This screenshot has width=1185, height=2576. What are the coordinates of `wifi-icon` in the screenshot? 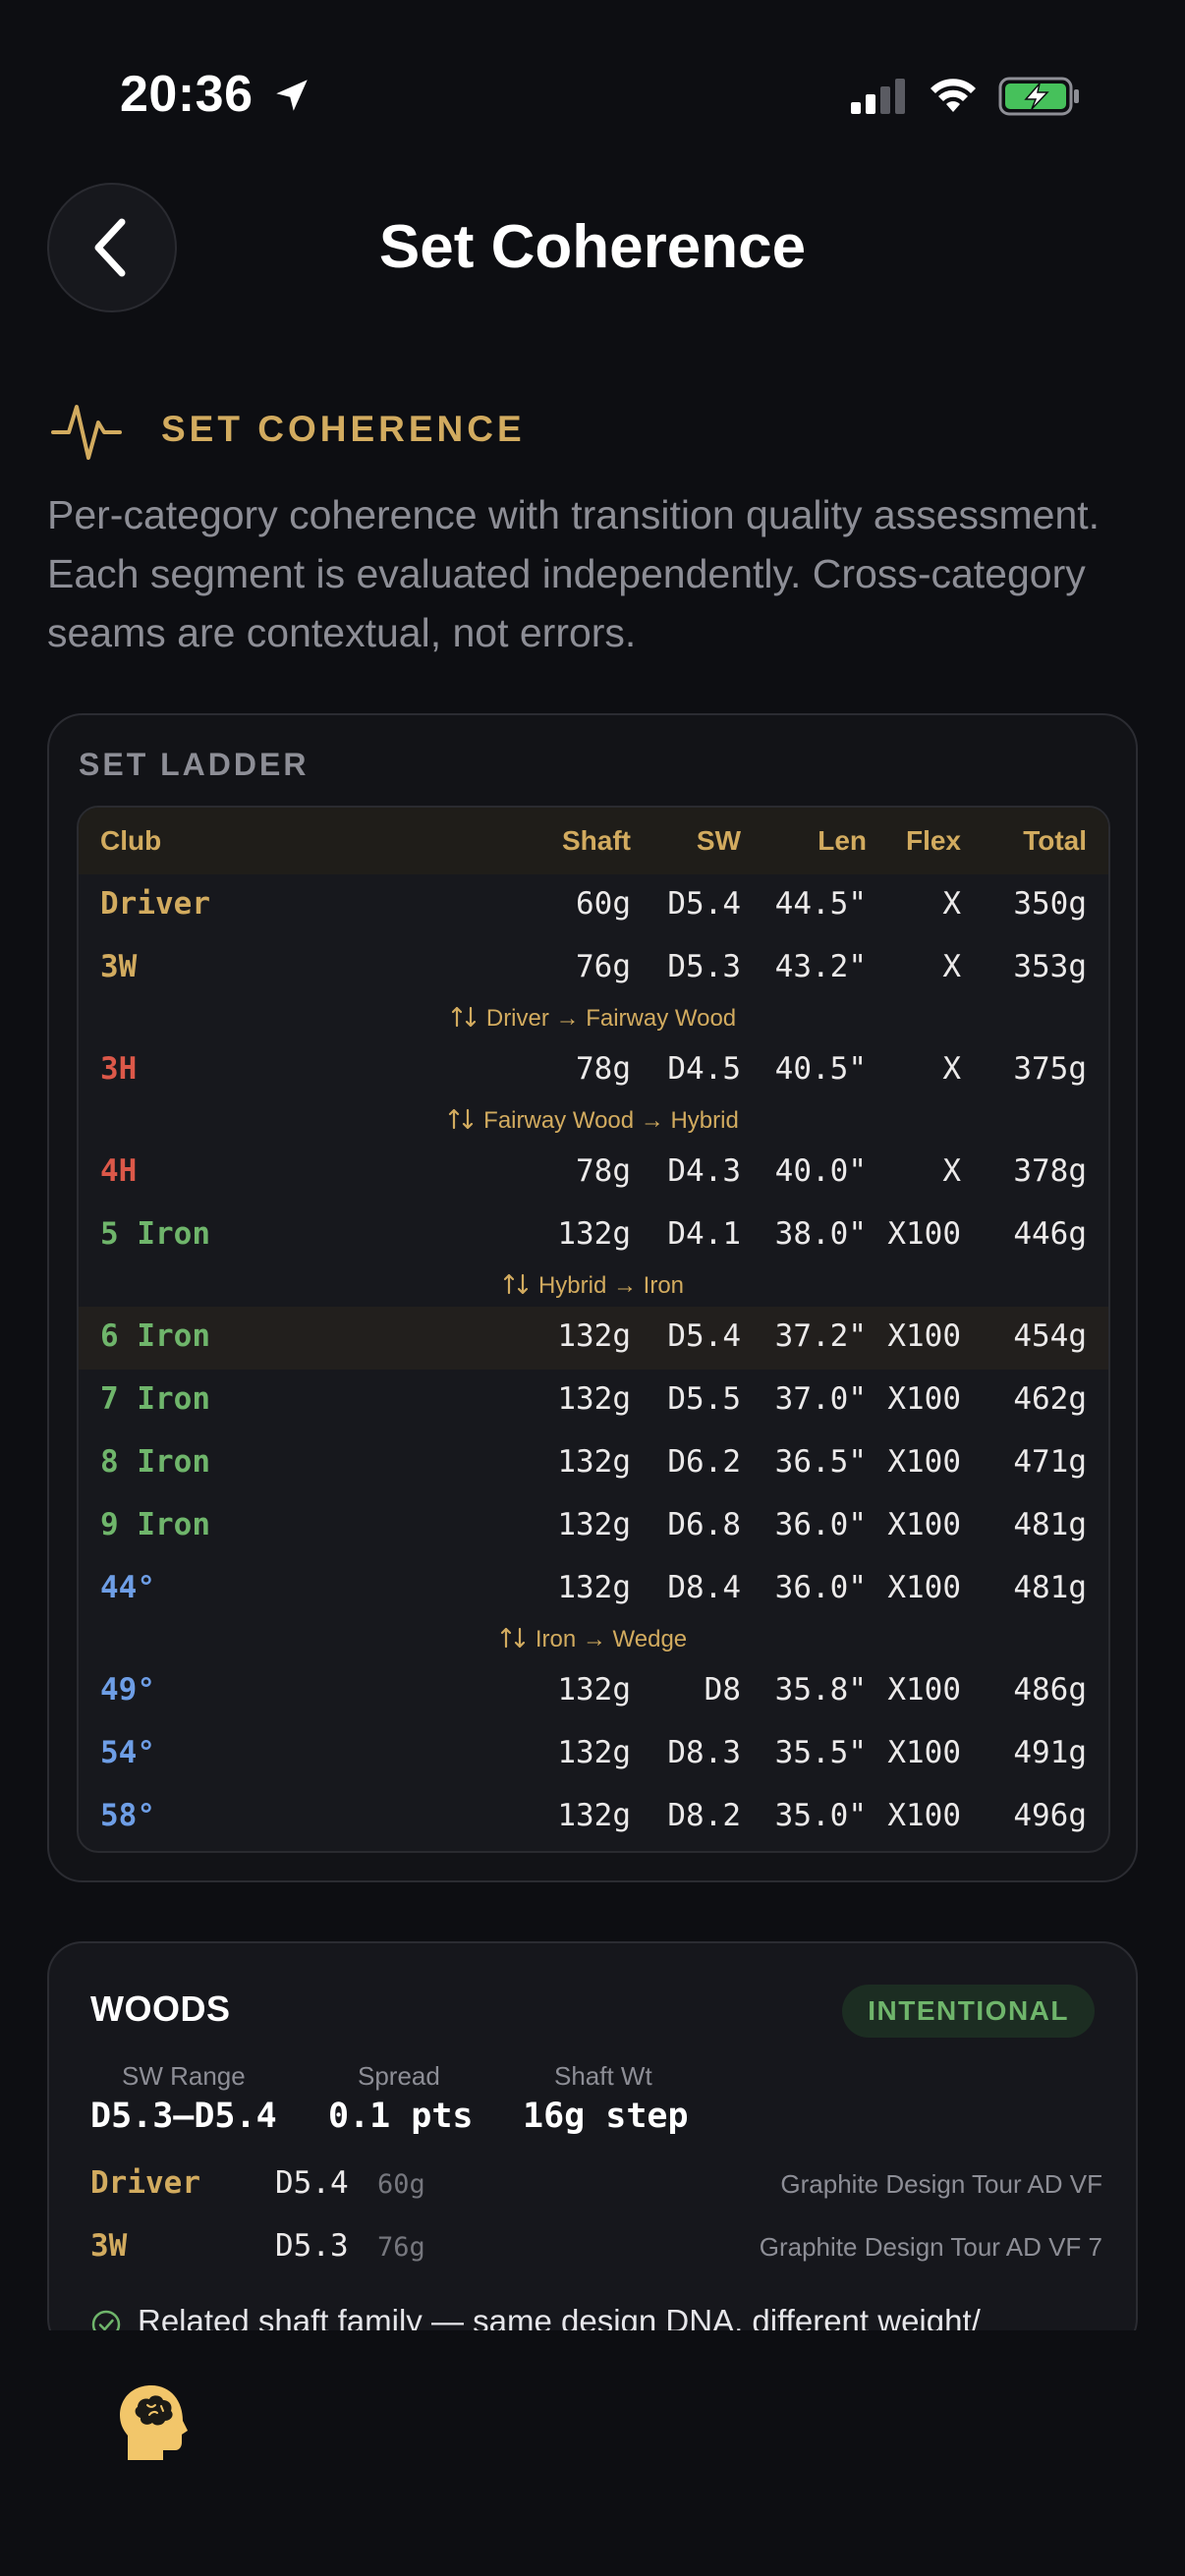 It's located at (954, 95).